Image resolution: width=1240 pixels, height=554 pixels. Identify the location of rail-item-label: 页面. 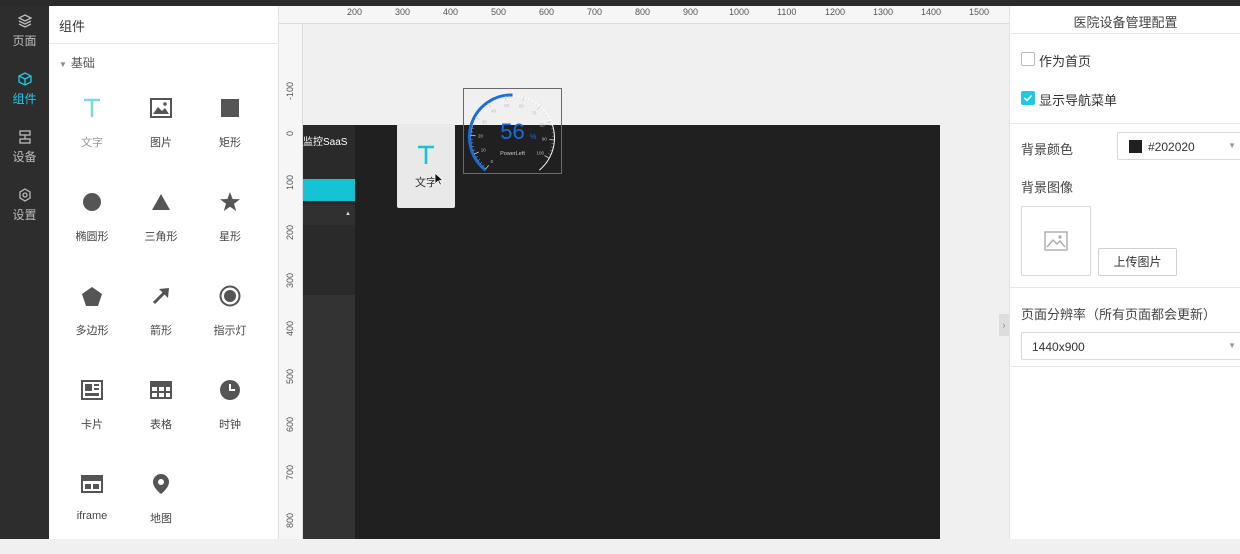
(24, 40).